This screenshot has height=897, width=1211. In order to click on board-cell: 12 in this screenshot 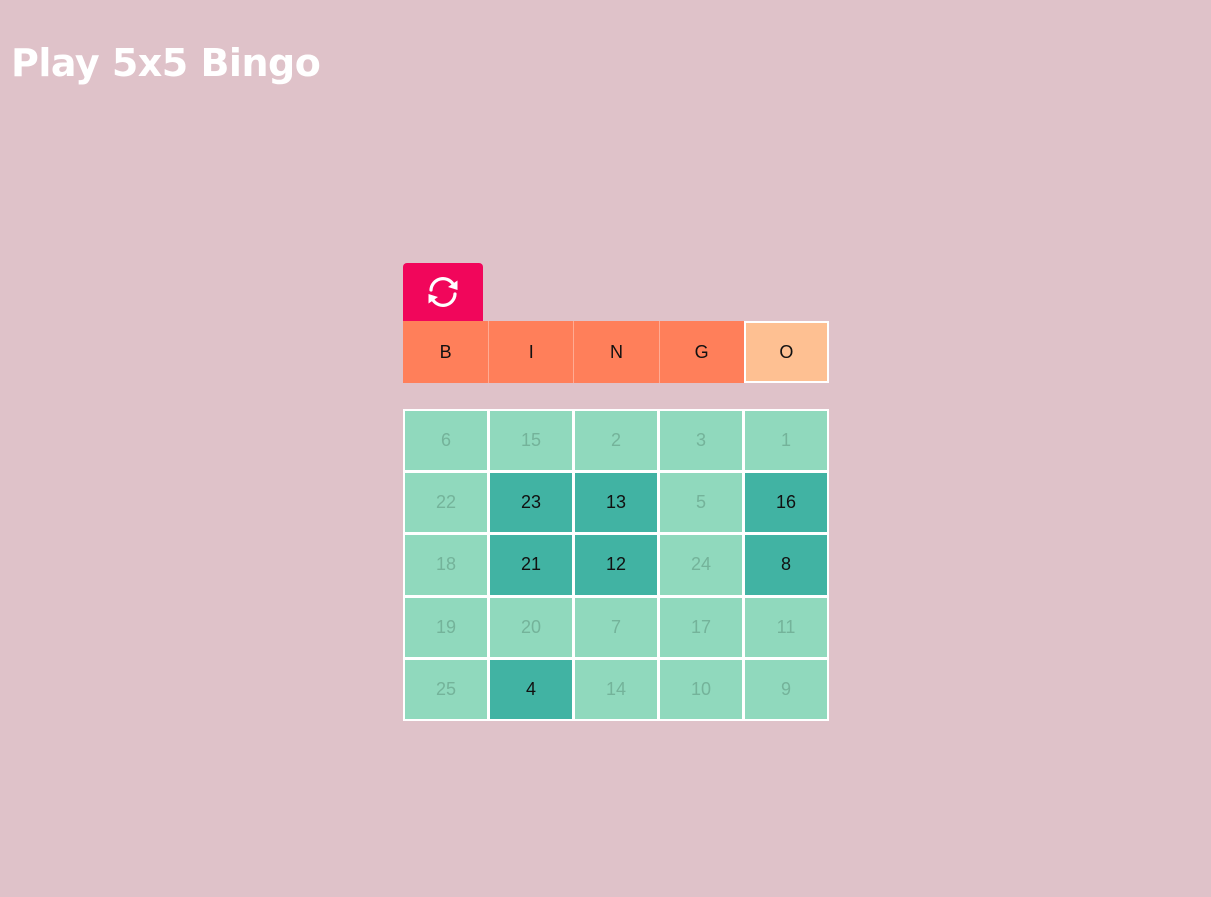, I will do `click(616, 565)`.